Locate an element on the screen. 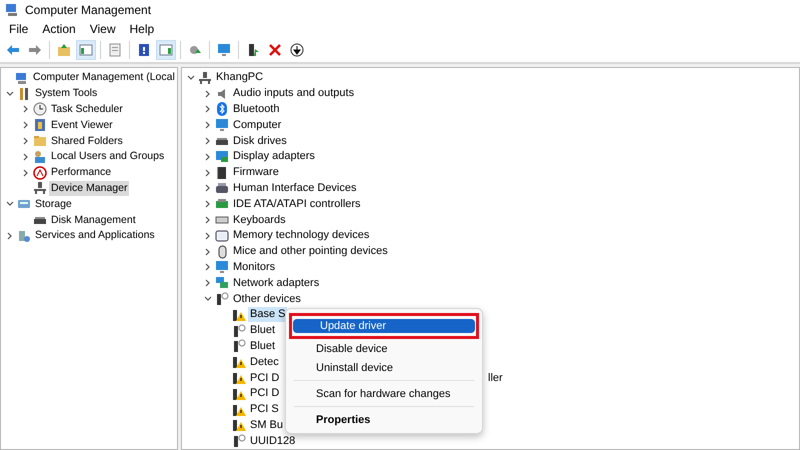  tree-item: Mice and other pointing devices is located at coordinates (310, 252).